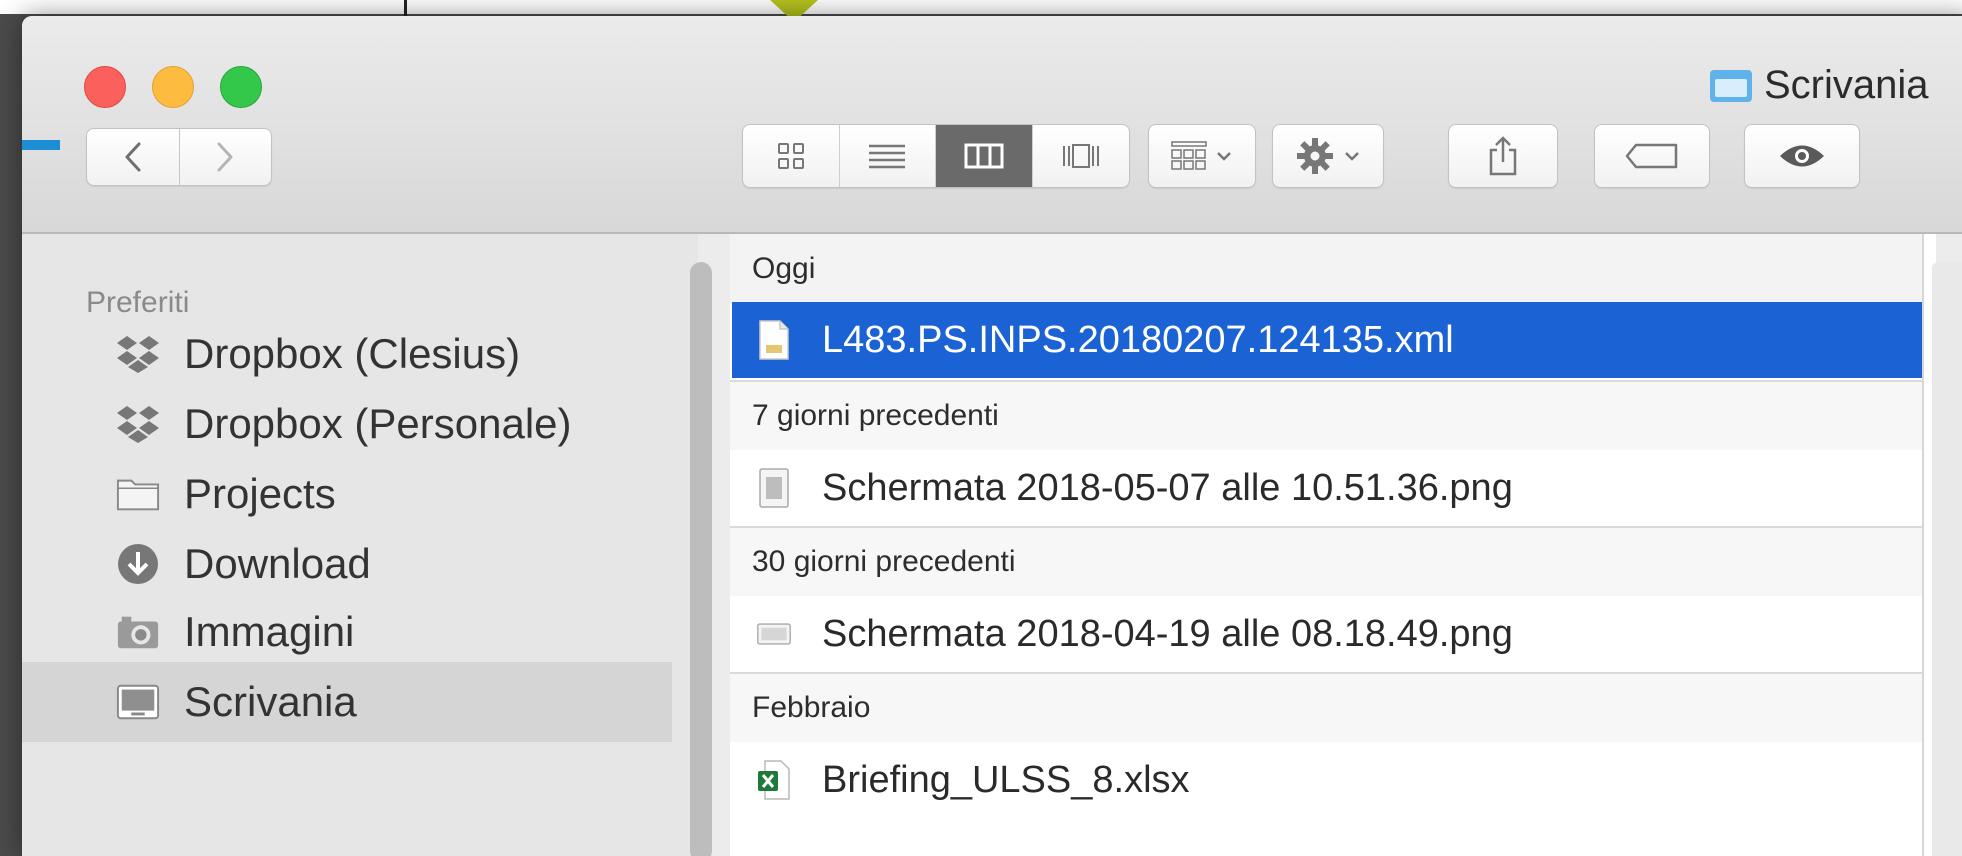 The width and height of the screenshot is (1962, 856). I want to click on window-title: Scrivania, so click(1819, 85).